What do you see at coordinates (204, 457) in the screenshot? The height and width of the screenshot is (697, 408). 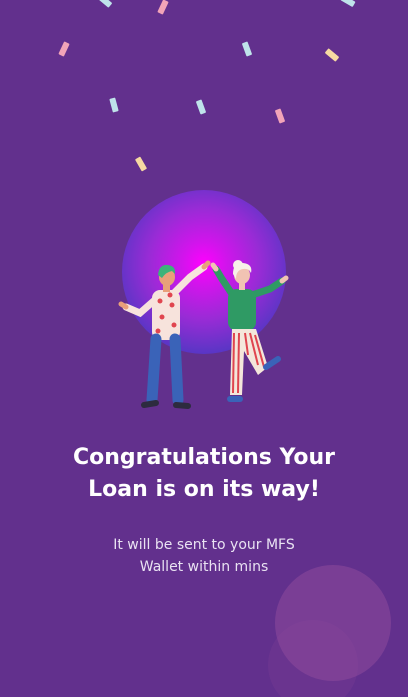 I see `success-title-line-1: Congratulations Your` at bounding box center [204, 457].